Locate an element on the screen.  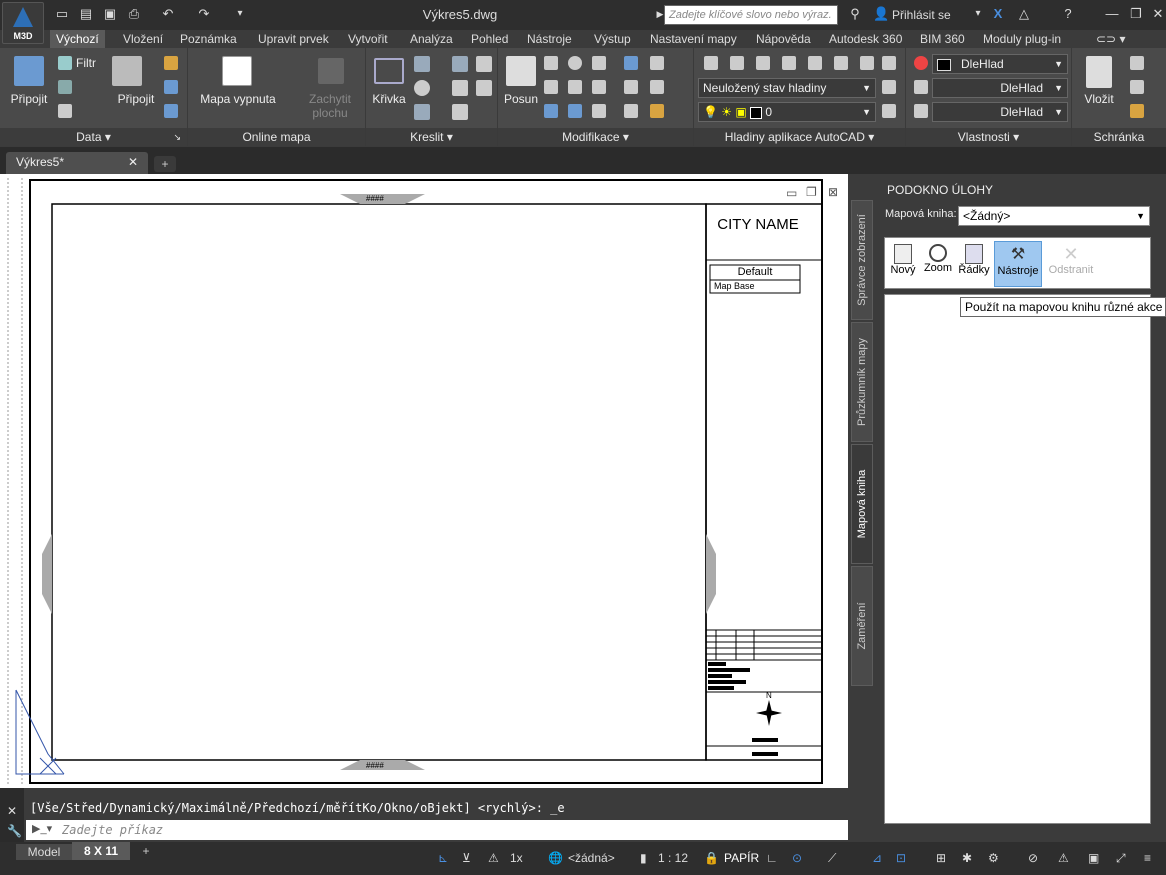
annotation-scale-icon: ⚠ is located at coordinates (493, 858).